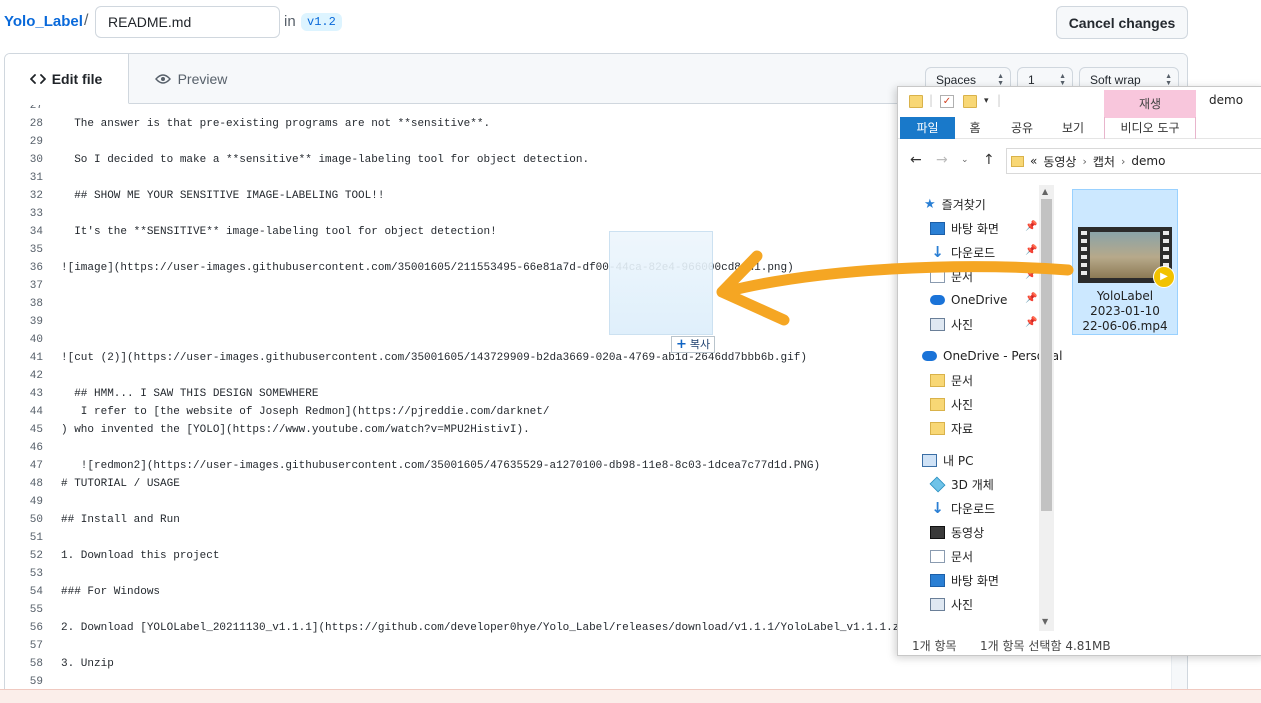  I want to click on repo-link: Yolo_Label, so click(43, 21).